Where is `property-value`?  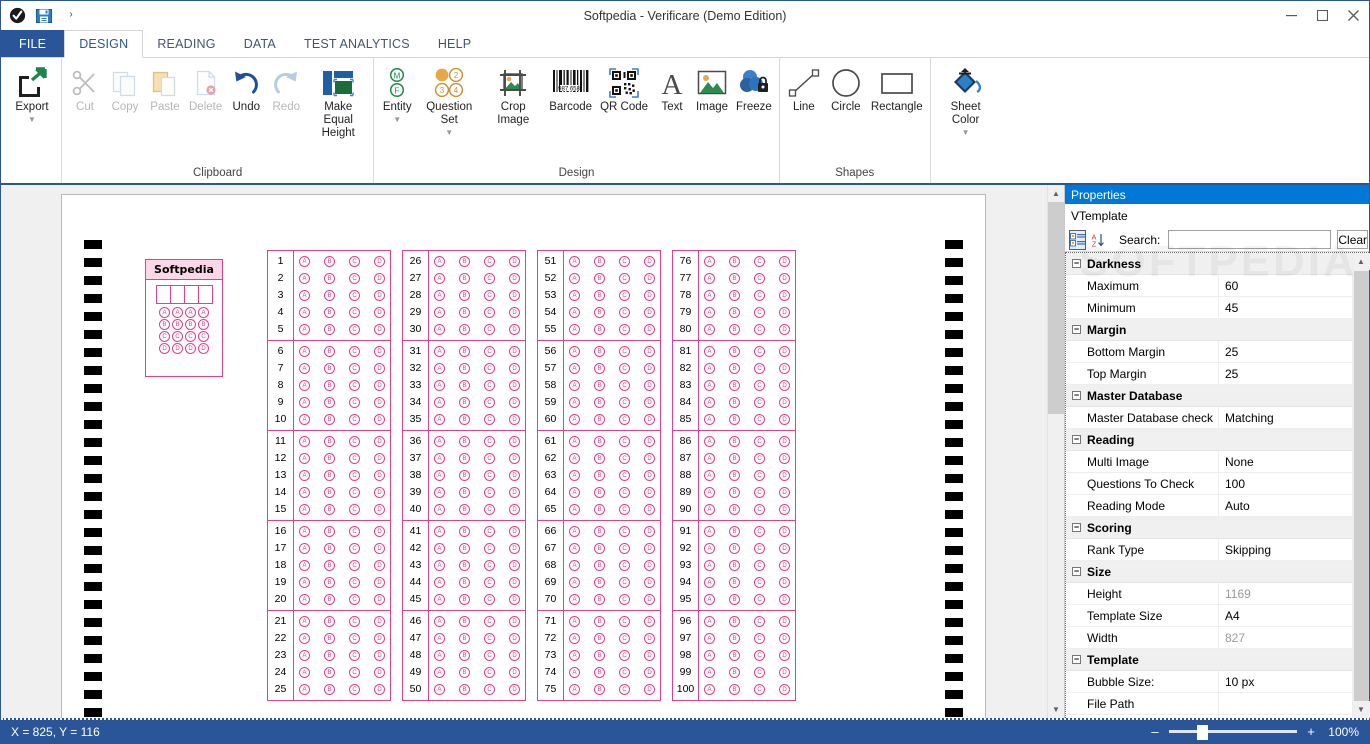 property-value is located at coordinates (1285, 716).